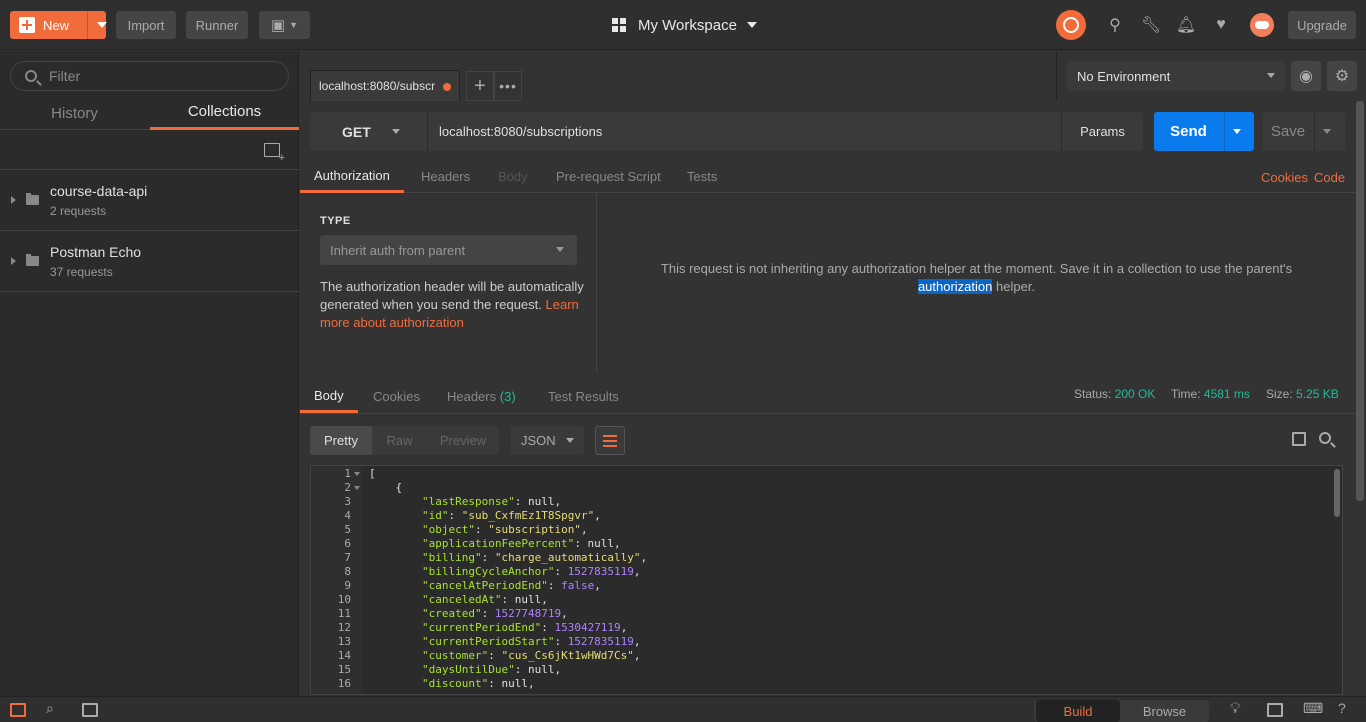 The height and width of the screenshot is (722, 1366). What do you see at coordinates (398, 250) in the screenshot?
I see `auth-type-value: Inherit auth from parent` at bounding box center [398, 250].